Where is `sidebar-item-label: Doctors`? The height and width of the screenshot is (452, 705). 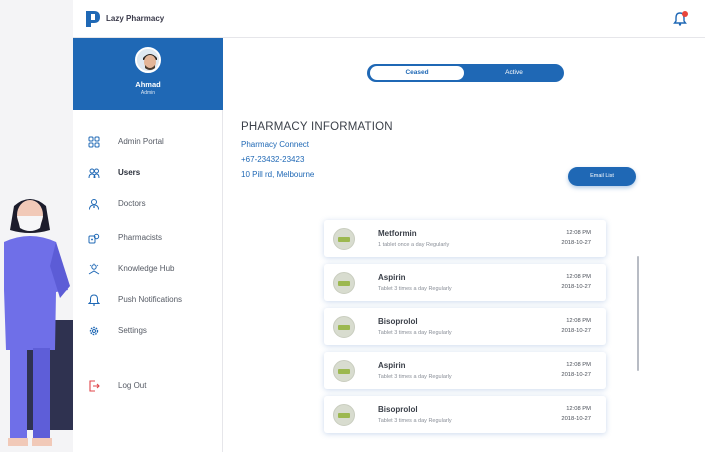
sidebar-item-label: Doctors is located at coordinates (132, 203).